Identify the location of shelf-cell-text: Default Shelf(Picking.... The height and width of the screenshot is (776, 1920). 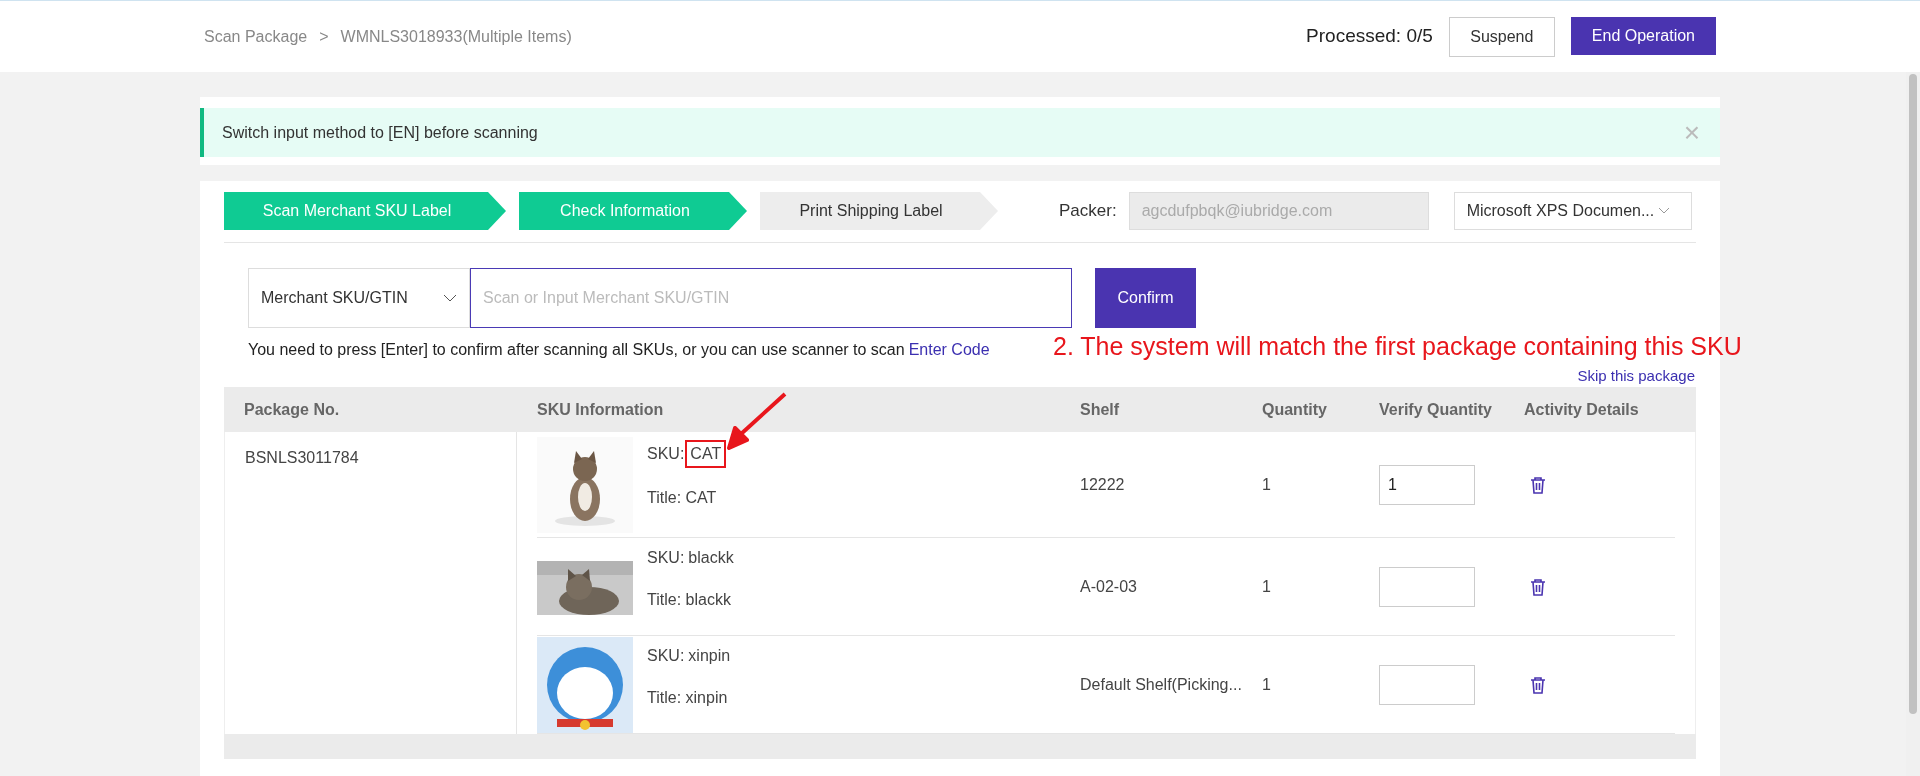
(1161, 684).